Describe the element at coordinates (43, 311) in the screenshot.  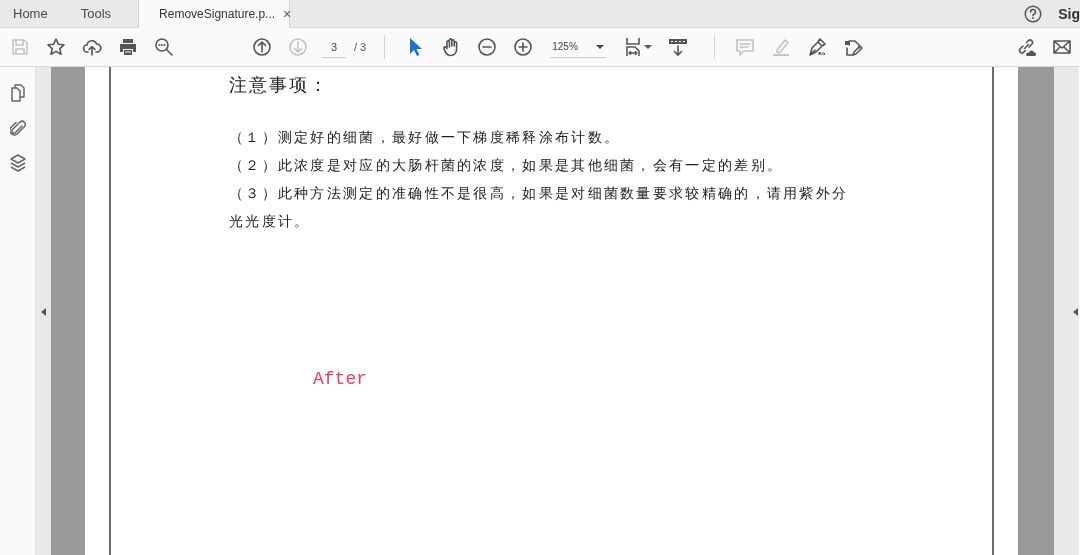
I see `collapse-arrow-icon` at that location.